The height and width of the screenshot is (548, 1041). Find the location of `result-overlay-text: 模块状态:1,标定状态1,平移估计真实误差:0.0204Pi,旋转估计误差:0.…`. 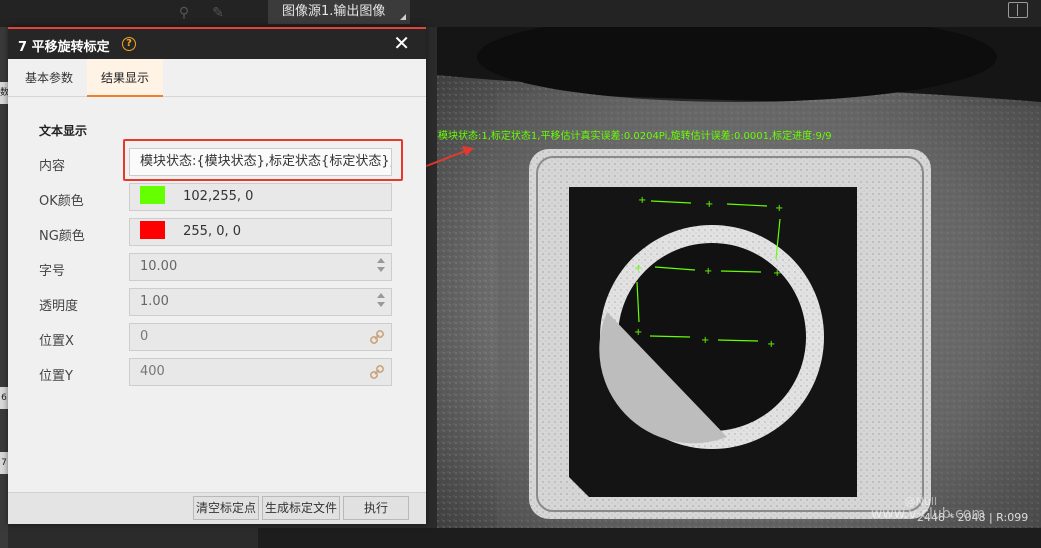

result-overlay-text: 模块状态:1,标定状态1,平移估计真实误差:0.0204Pi,旋转估计误差:0.… is located at coordinates (635, 136).